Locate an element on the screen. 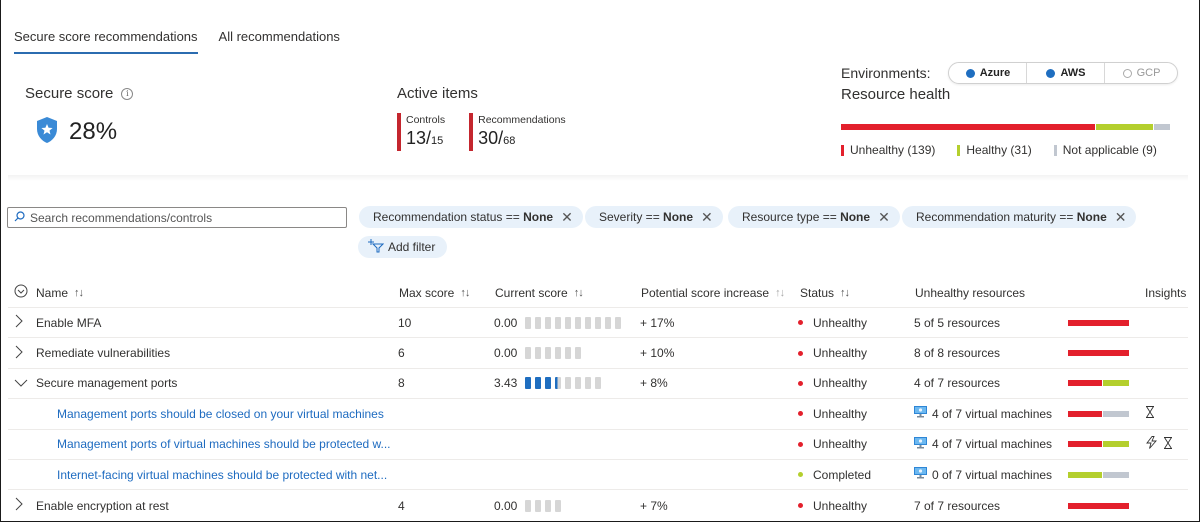 The height and width of the screenshot is (522, 1200). filter-pill-recommendation-maturity: Recommendation maturity == None ✕ is located at coordinates (1019, 217).